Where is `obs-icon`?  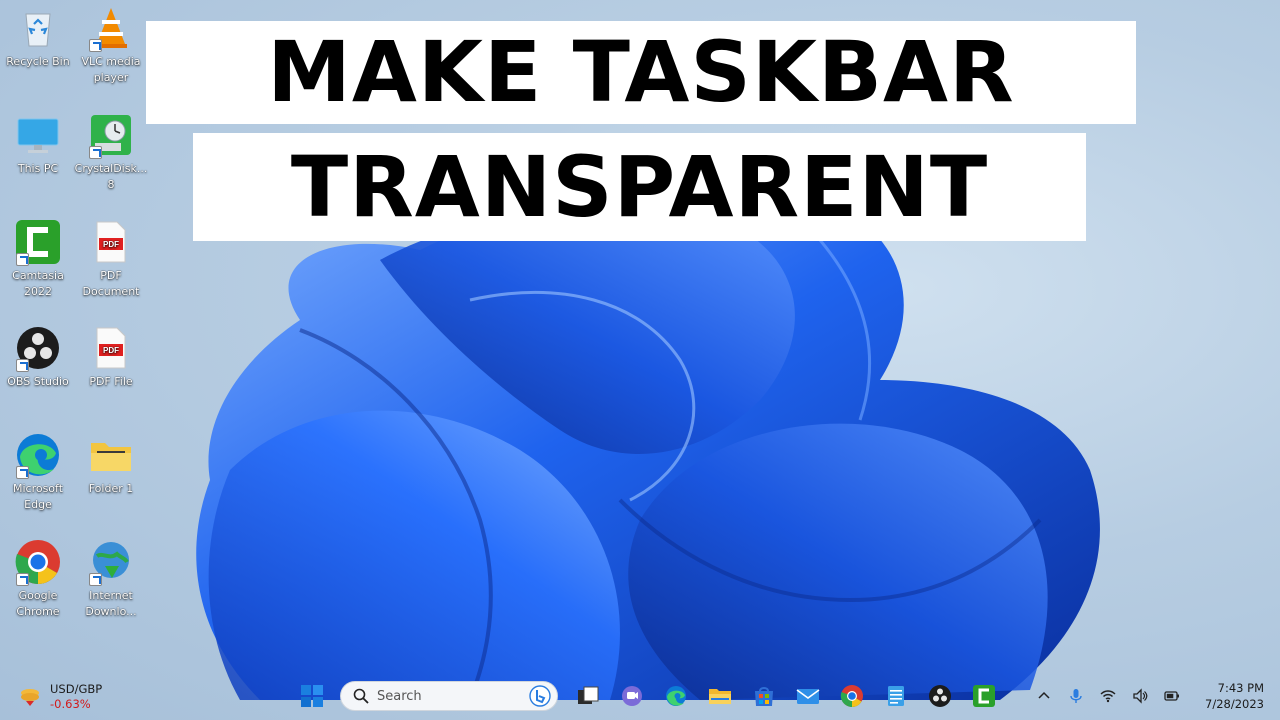 obs-icon is located at coordinates (940, 696).